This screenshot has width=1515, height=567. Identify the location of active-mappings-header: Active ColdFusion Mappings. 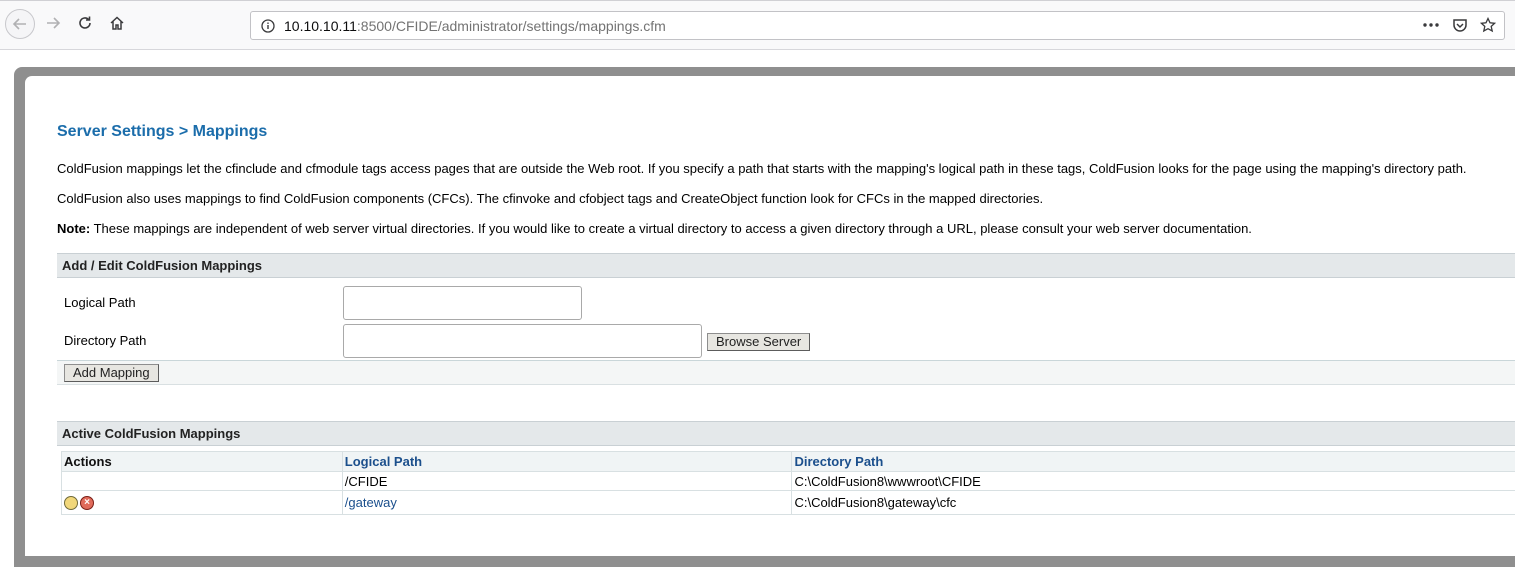
(786, 433).